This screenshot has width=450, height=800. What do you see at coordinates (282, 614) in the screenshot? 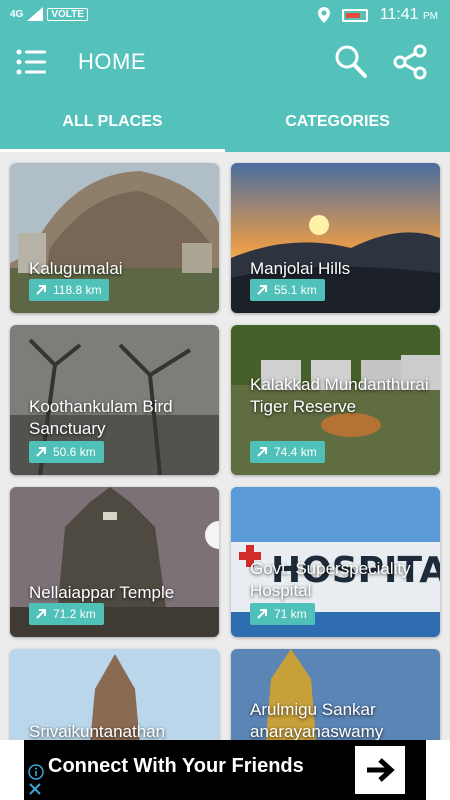
I see `distance-badge: 71 km` at bounding box center [282, 614].